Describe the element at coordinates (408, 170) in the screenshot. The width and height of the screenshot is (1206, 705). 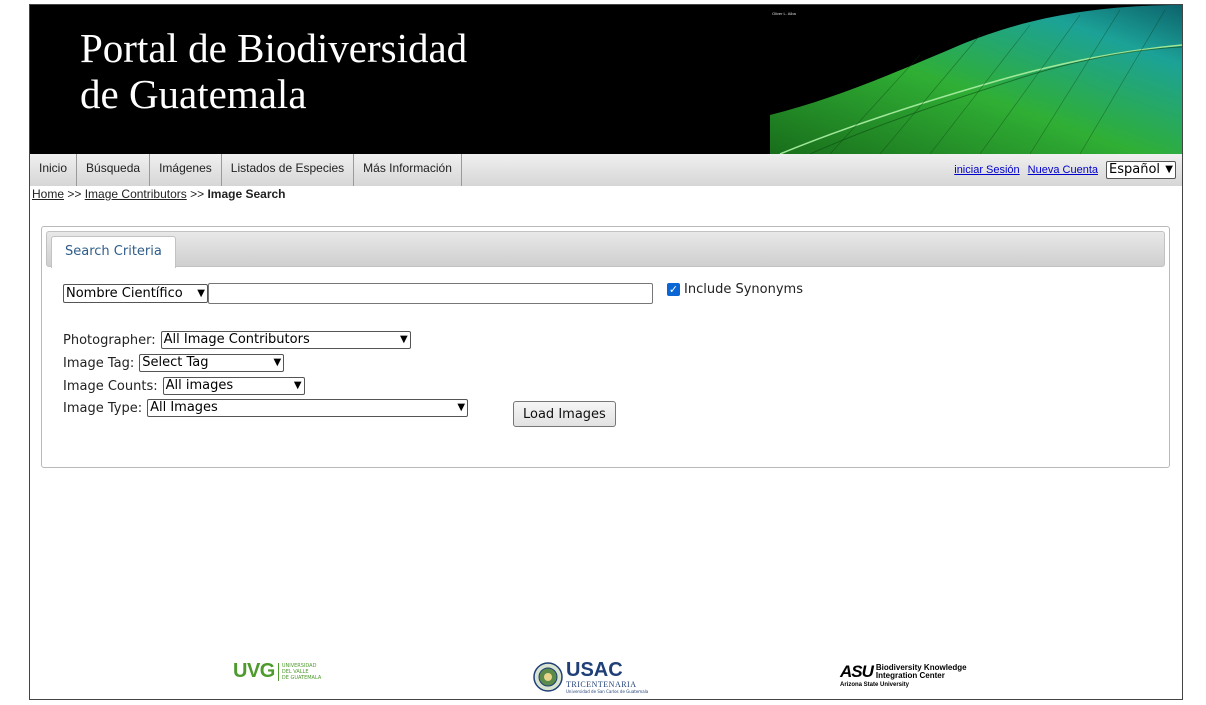
I see `menu-item-mas-informacion: Más Información` at that location.